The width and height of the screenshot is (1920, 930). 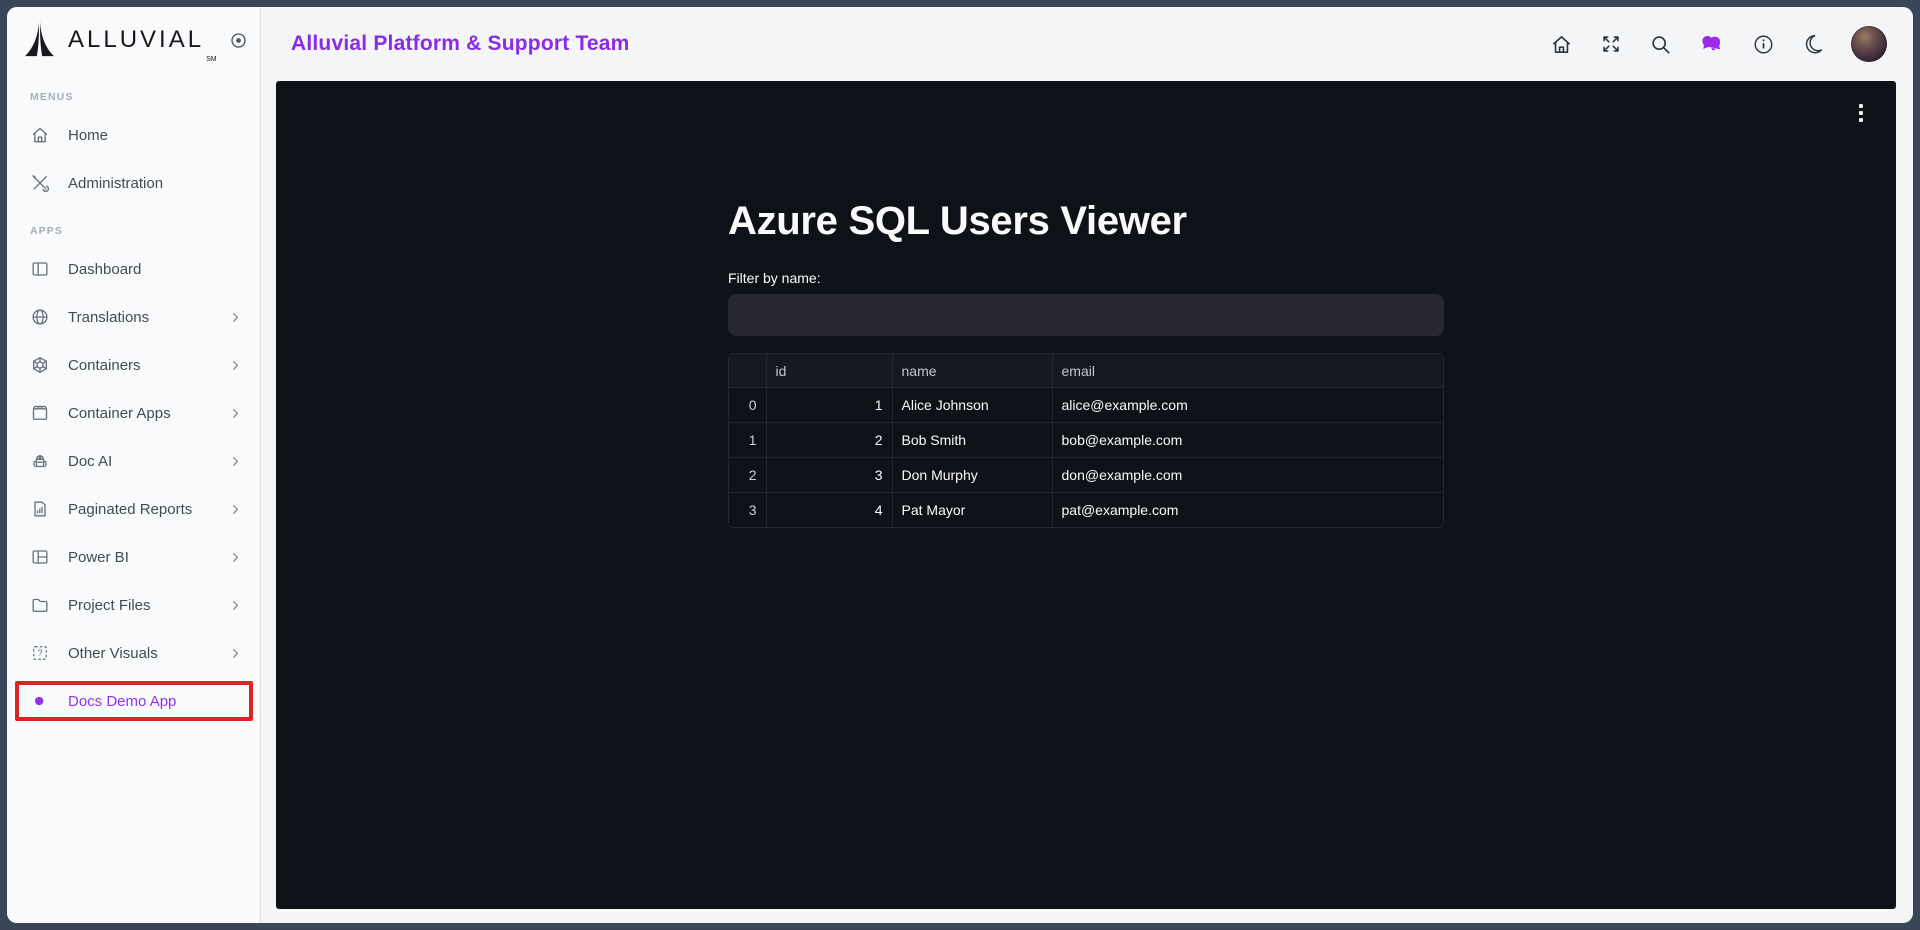 I want to click on column-header-email: email, so click(x=1247, y=371).